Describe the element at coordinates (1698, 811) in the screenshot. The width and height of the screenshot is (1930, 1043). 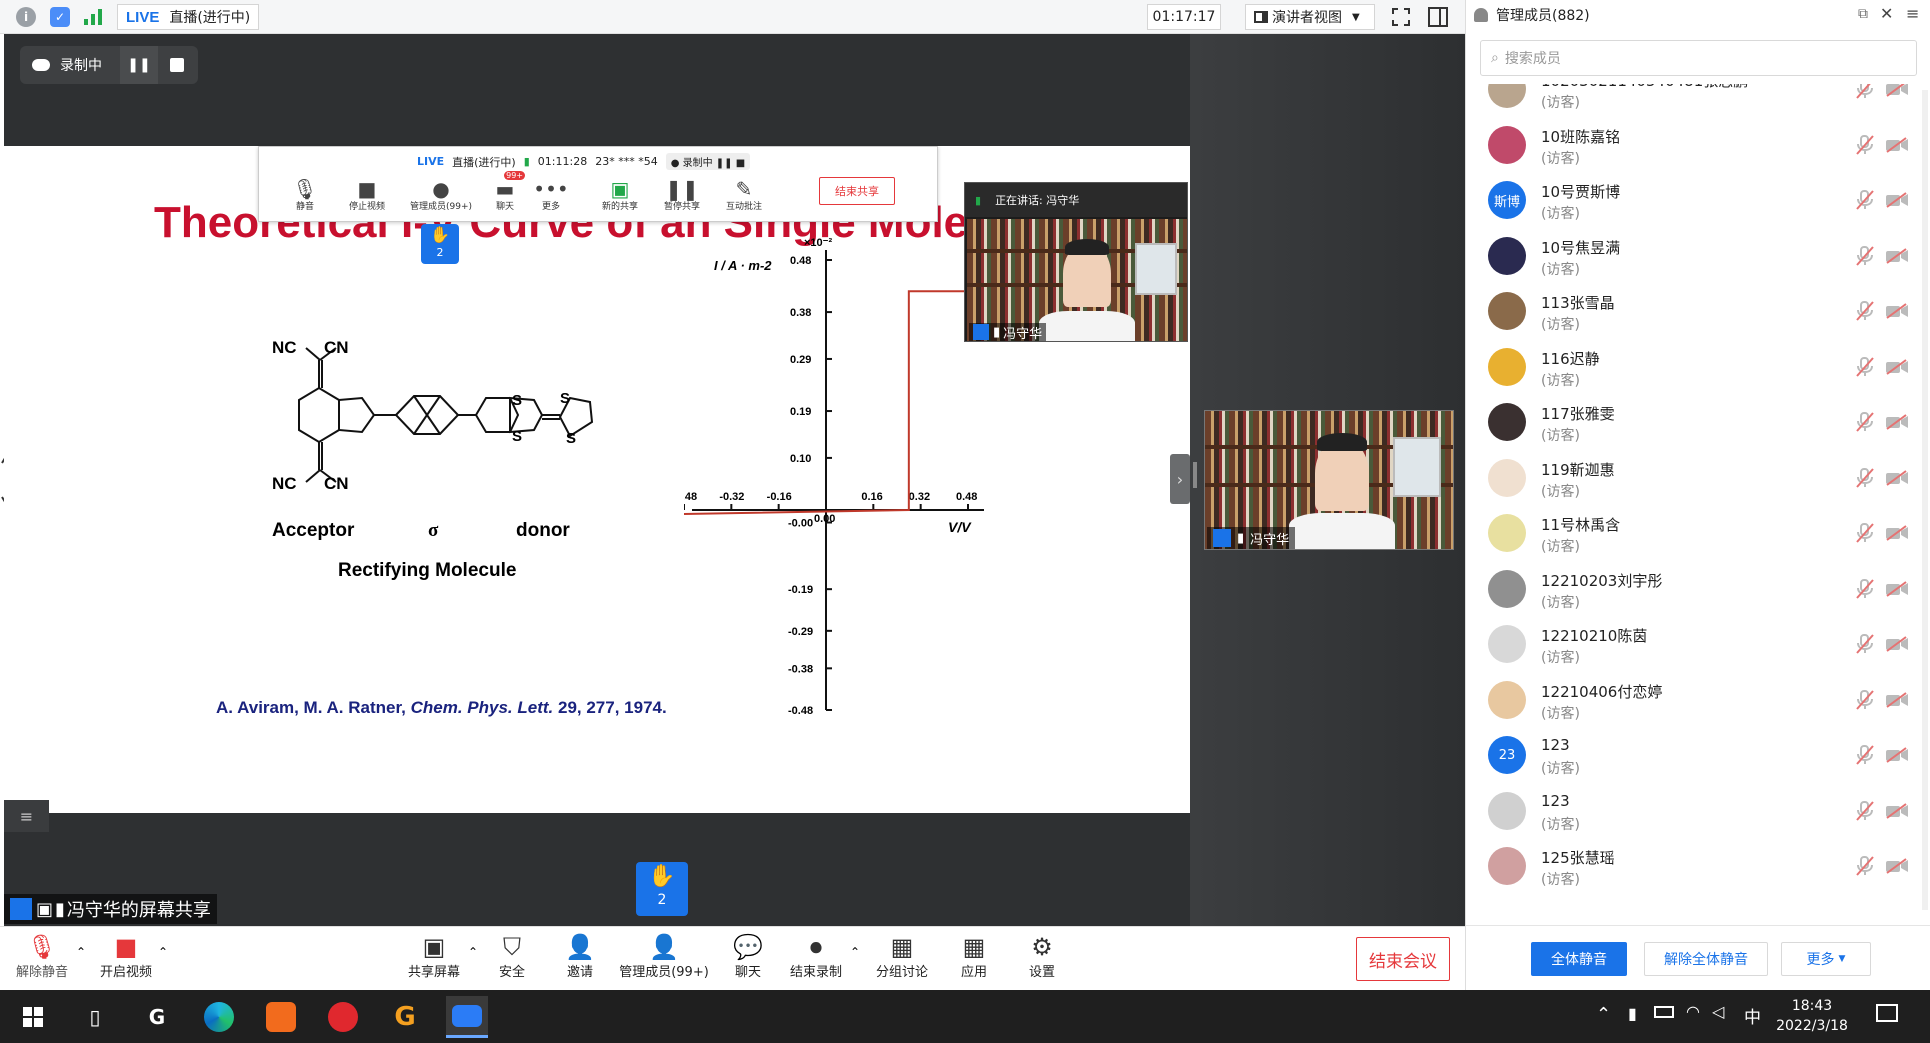
I see `member-row: 123 (访客)` at that location.